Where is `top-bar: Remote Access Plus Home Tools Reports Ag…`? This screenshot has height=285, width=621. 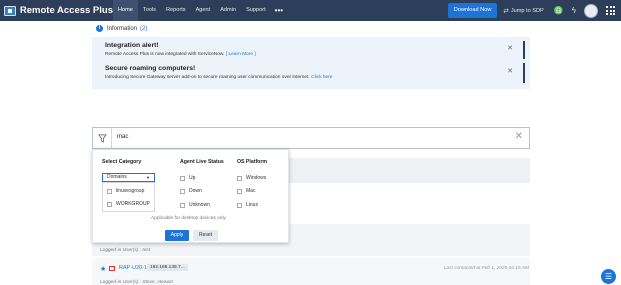 top-bar: Remote Access Plus Home Tools Reports Ag… is located at coordinates (310, 10).